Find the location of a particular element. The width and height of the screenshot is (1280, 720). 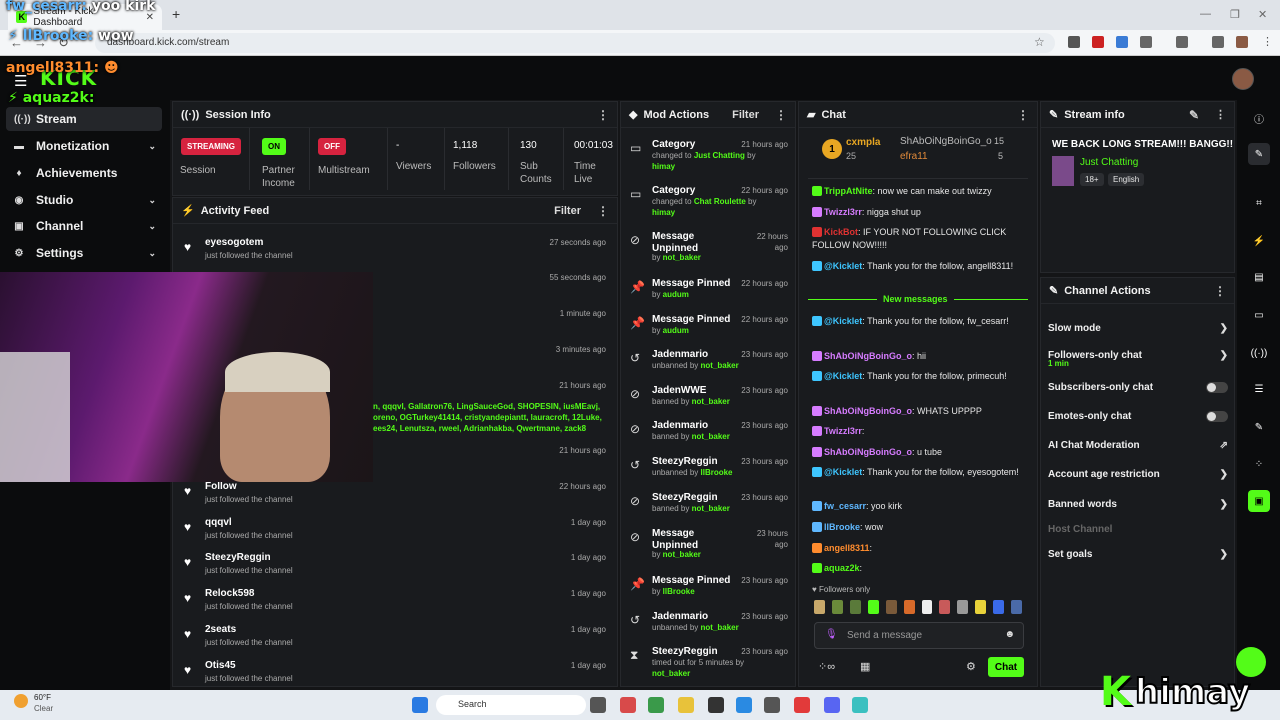

follower-name: SteezyReggin is located at coordinates (238, 557).